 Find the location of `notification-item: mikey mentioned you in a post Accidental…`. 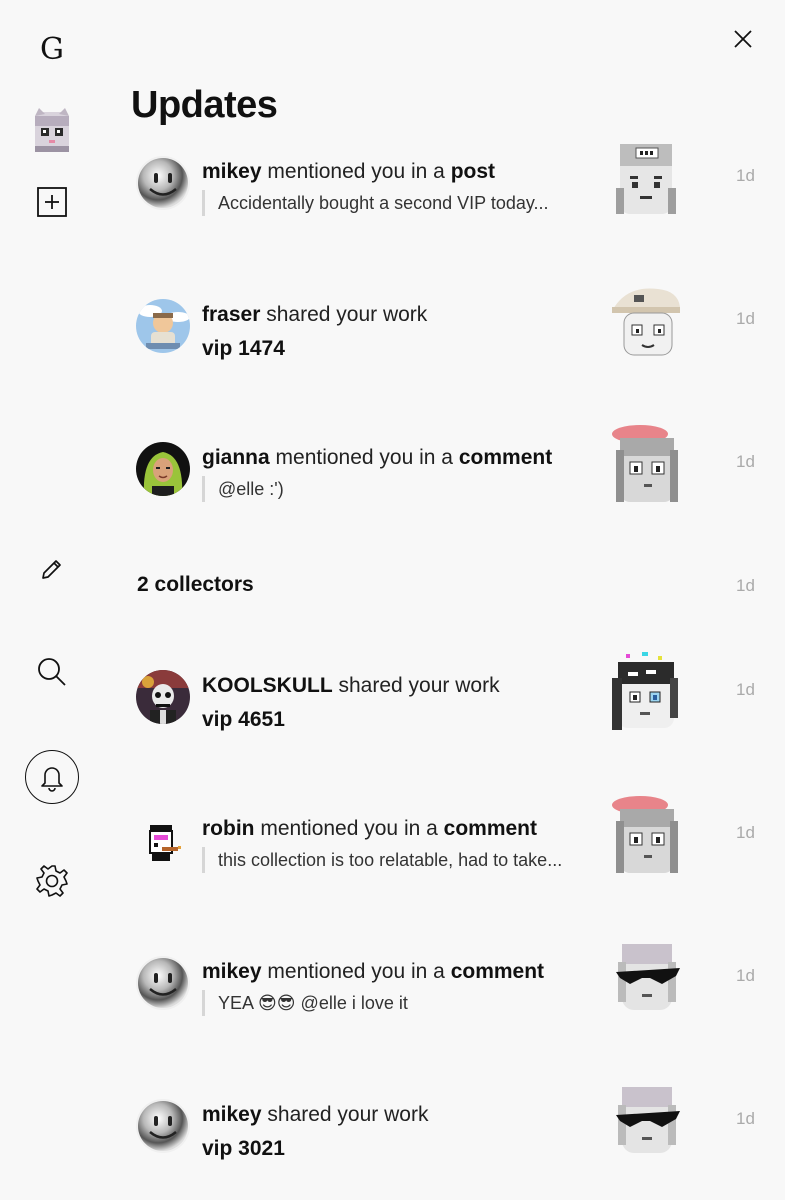

notification-item: mikey mentioned you in a post Accidental… is located at coordinates (450, 200).